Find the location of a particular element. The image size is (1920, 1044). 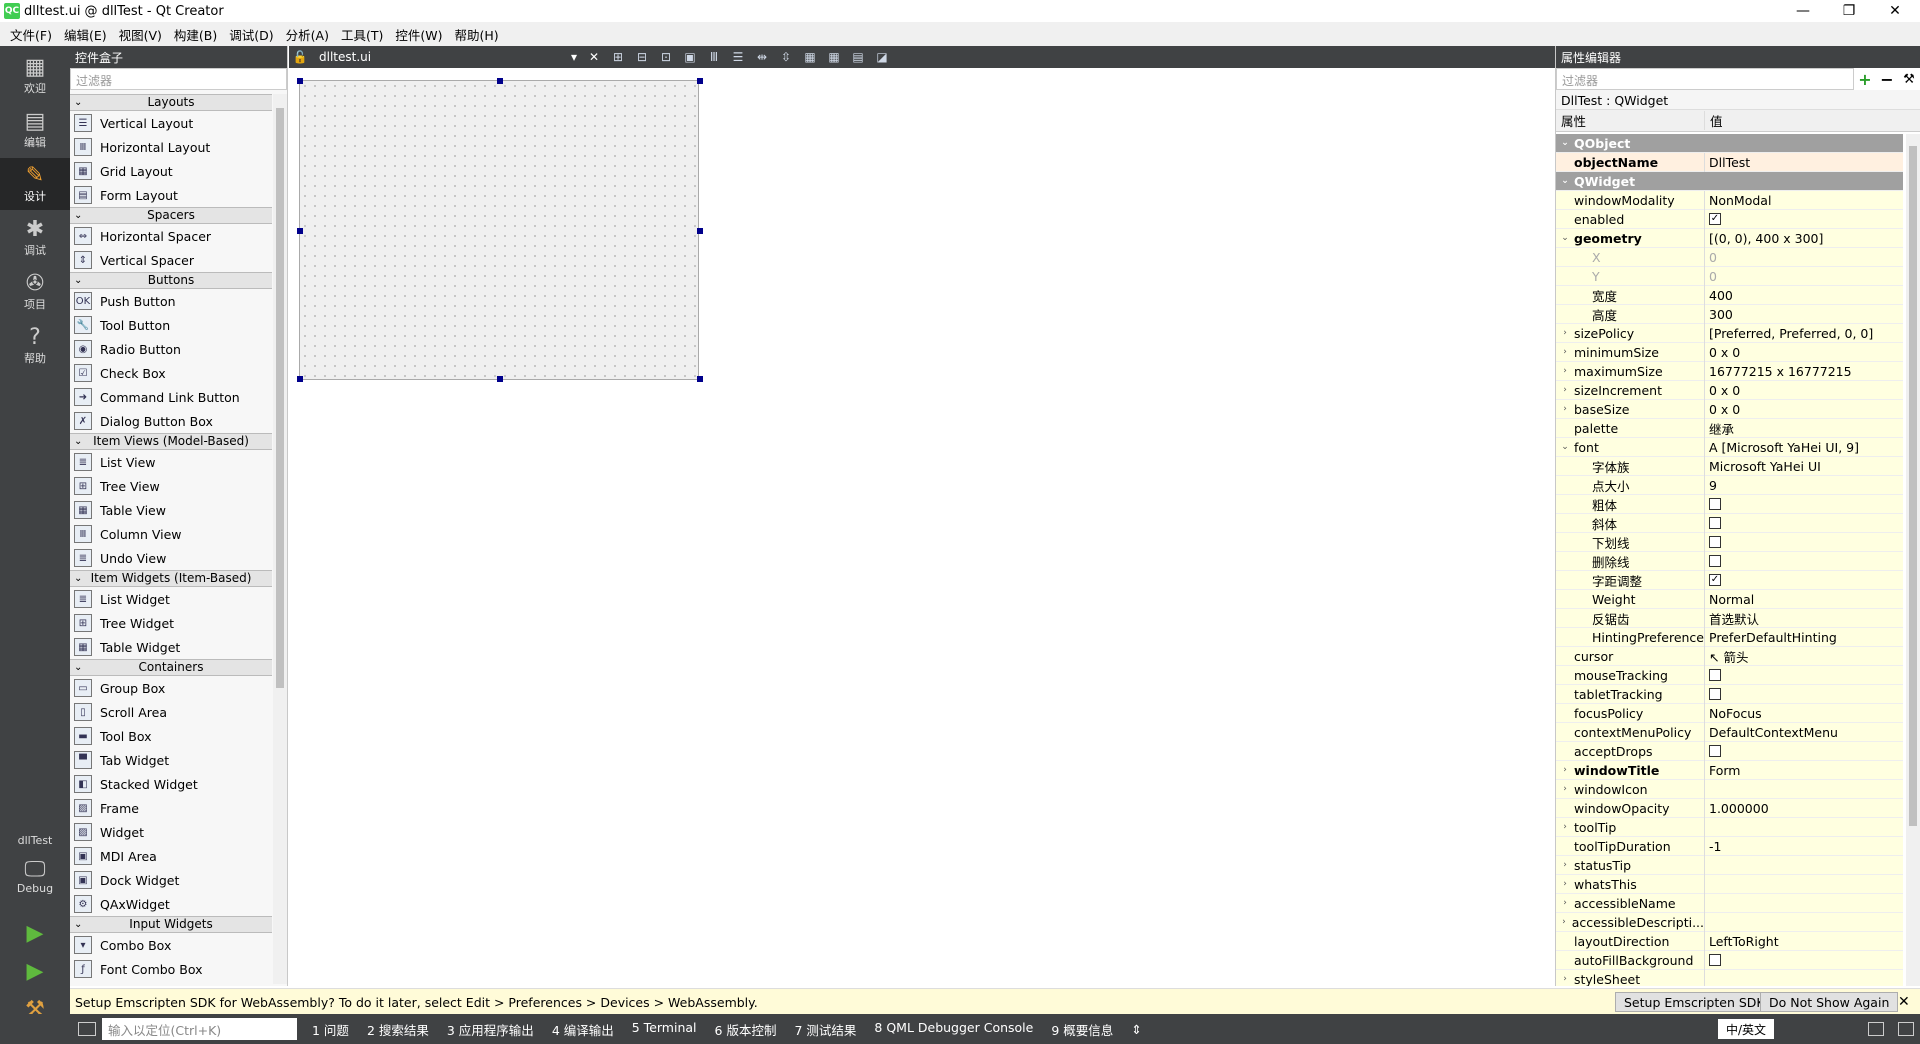

widget-item: ◧ Stacked Widget is located at coordinates (171, 784).